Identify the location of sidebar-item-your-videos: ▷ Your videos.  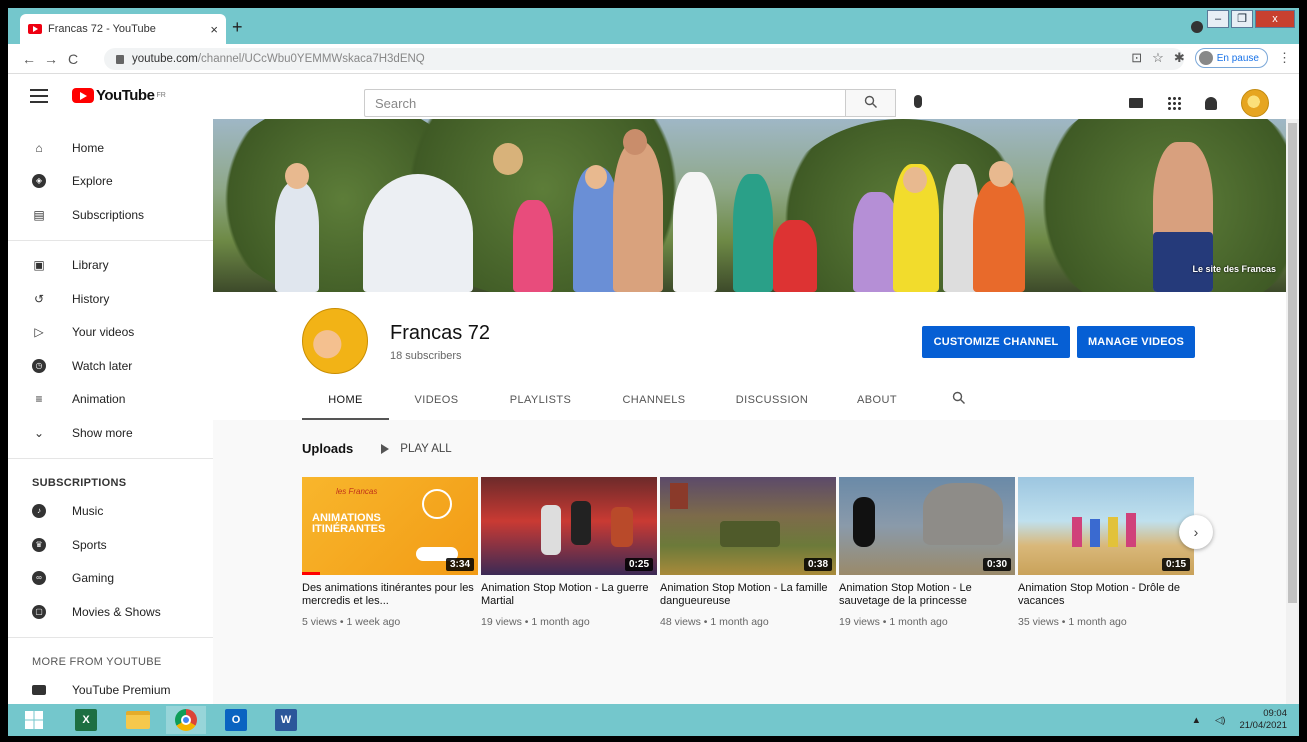
(110, 333).